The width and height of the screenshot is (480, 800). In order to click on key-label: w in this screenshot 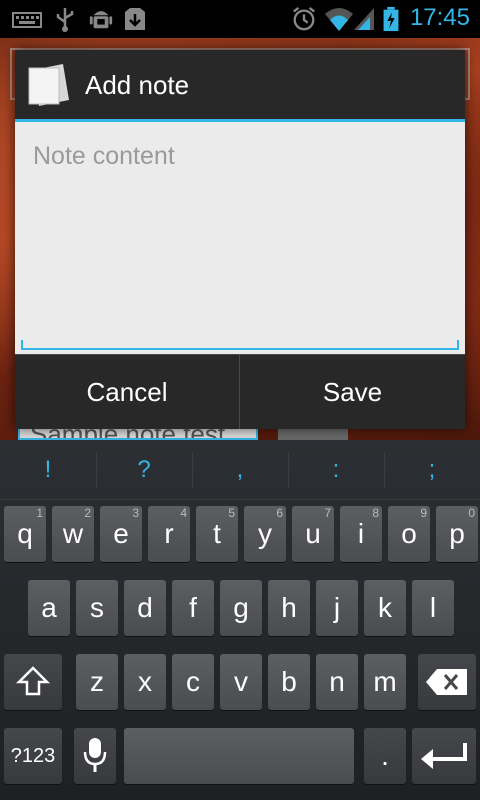, I will do `click(73, 533)`.